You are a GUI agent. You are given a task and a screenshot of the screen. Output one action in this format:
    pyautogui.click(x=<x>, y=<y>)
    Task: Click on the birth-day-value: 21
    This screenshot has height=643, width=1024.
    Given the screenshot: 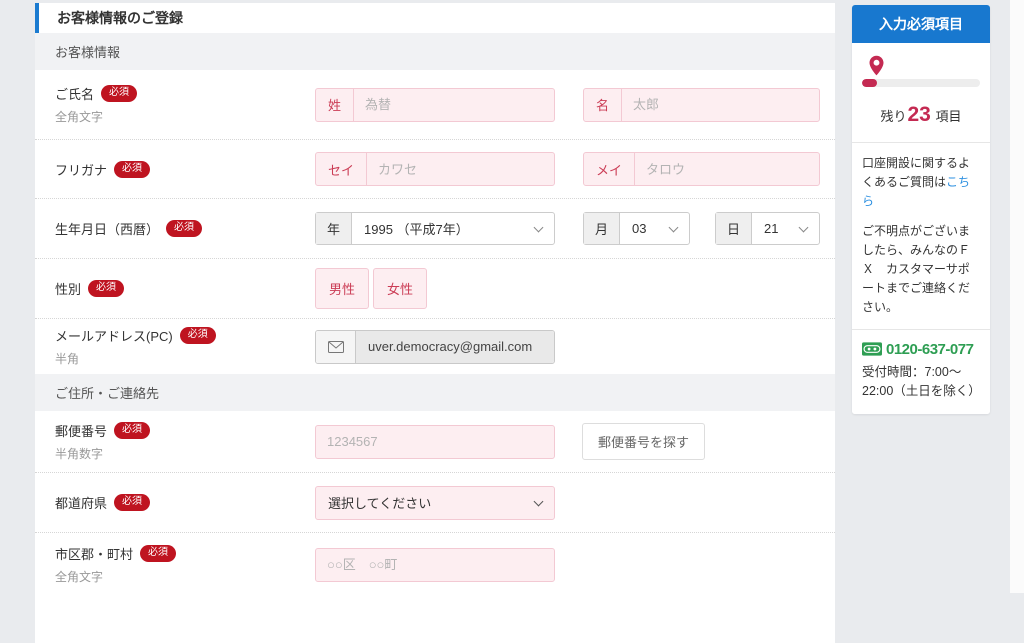 What is the action you would take?
    pyautogui.click(x=771, y=228)
    